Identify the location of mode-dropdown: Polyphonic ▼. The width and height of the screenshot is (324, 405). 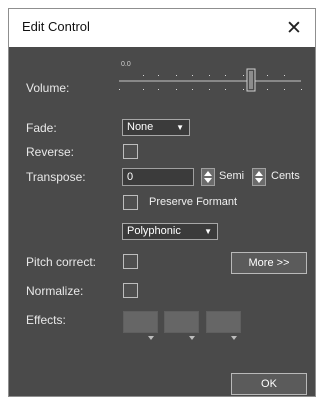
(170, 231).